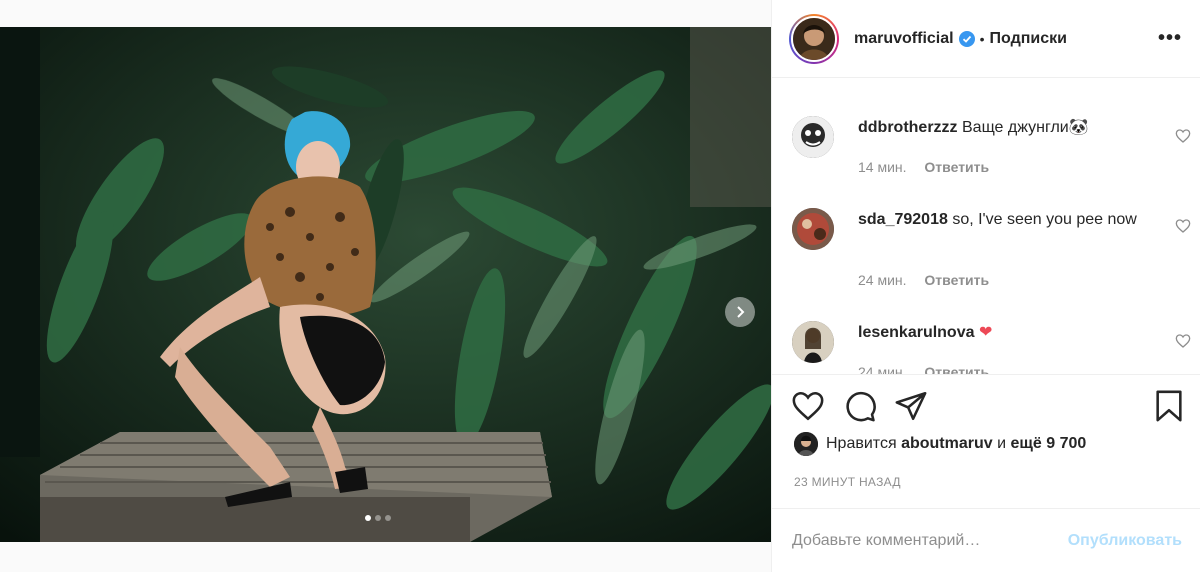 The height and width of the screenshot is (572, 1200). I want to click on chevron-right-icon, so click(741, 312).